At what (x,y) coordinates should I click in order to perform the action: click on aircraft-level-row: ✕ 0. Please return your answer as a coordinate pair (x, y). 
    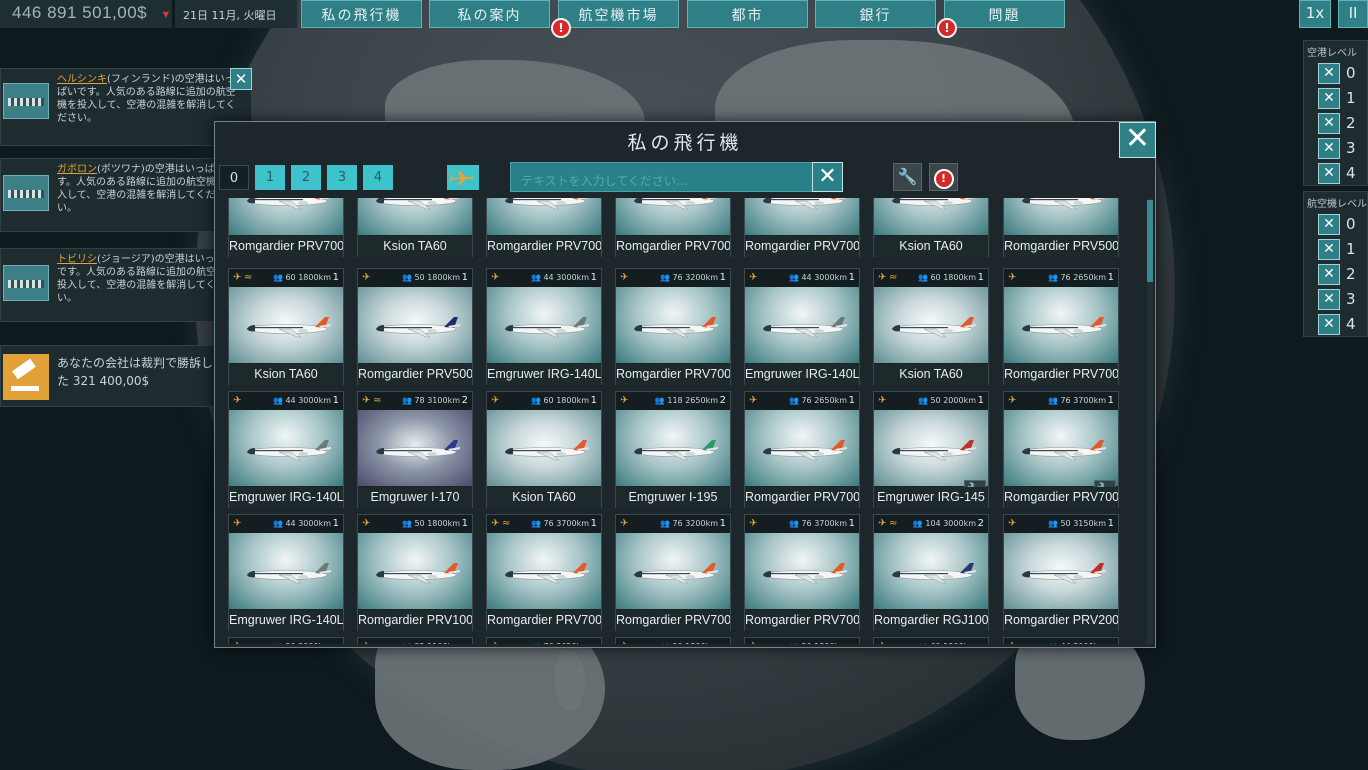
    Looking at the image, I should click on (1335, 224).